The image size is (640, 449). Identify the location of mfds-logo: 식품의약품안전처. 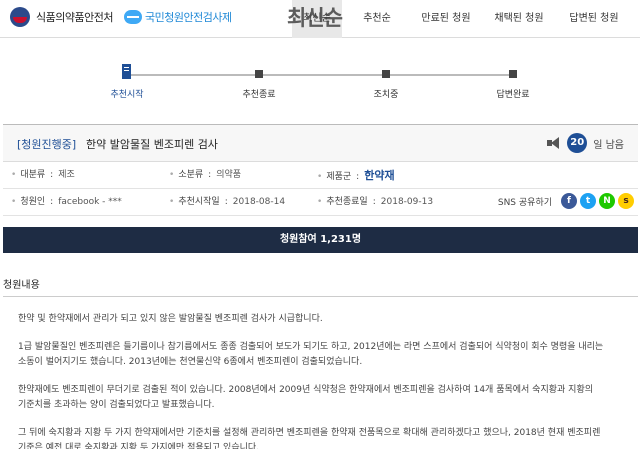
(61, 17).